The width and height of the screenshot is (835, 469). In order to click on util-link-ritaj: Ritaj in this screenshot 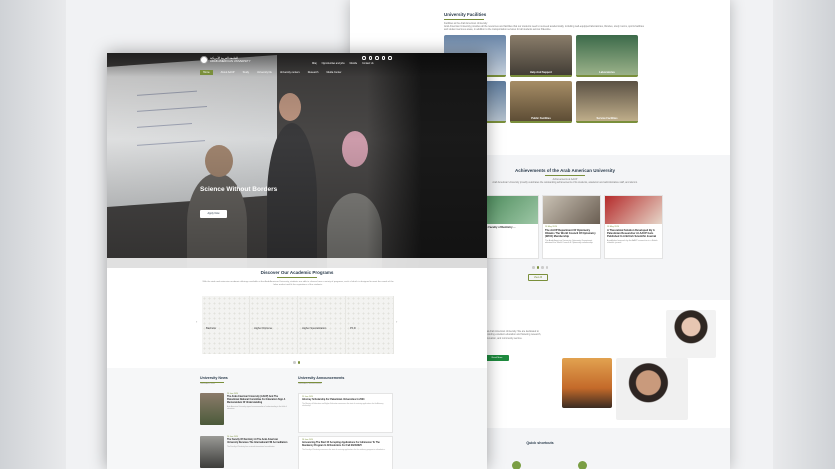, I will do `click(314, 64)`.